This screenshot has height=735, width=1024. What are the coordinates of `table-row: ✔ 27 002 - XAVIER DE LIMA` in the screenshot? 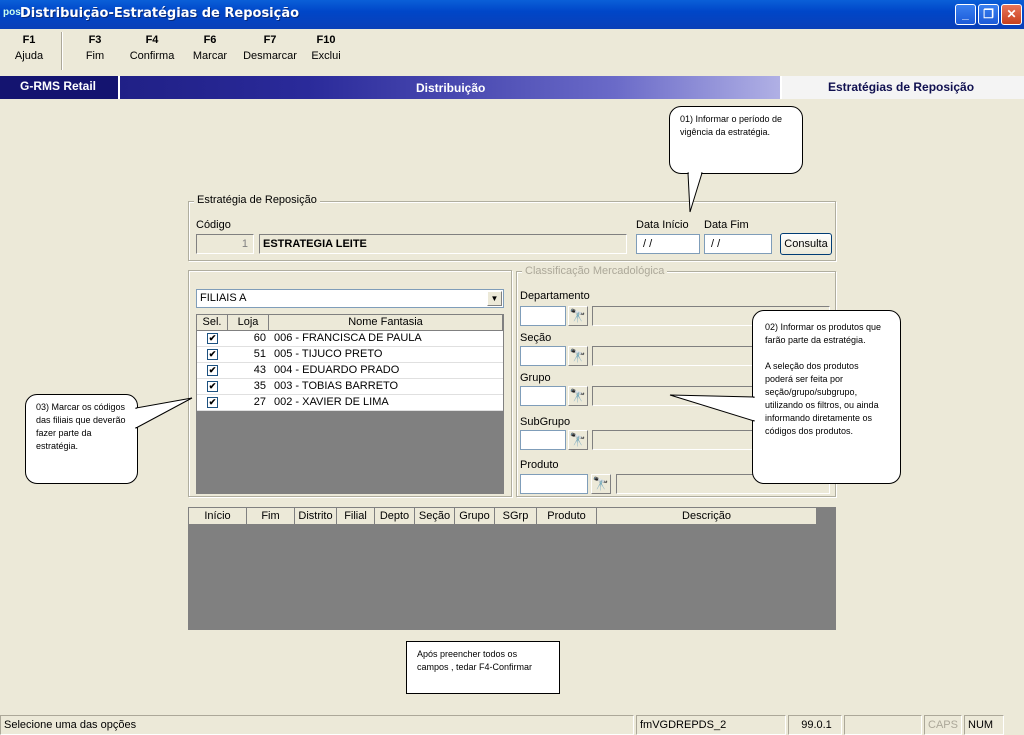 It's located at (350, 403).